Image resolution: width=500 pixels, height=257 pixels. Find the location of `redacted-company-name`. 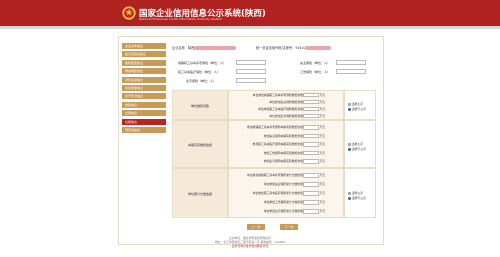

redacted-company-name is located at coordinates (215, 48).